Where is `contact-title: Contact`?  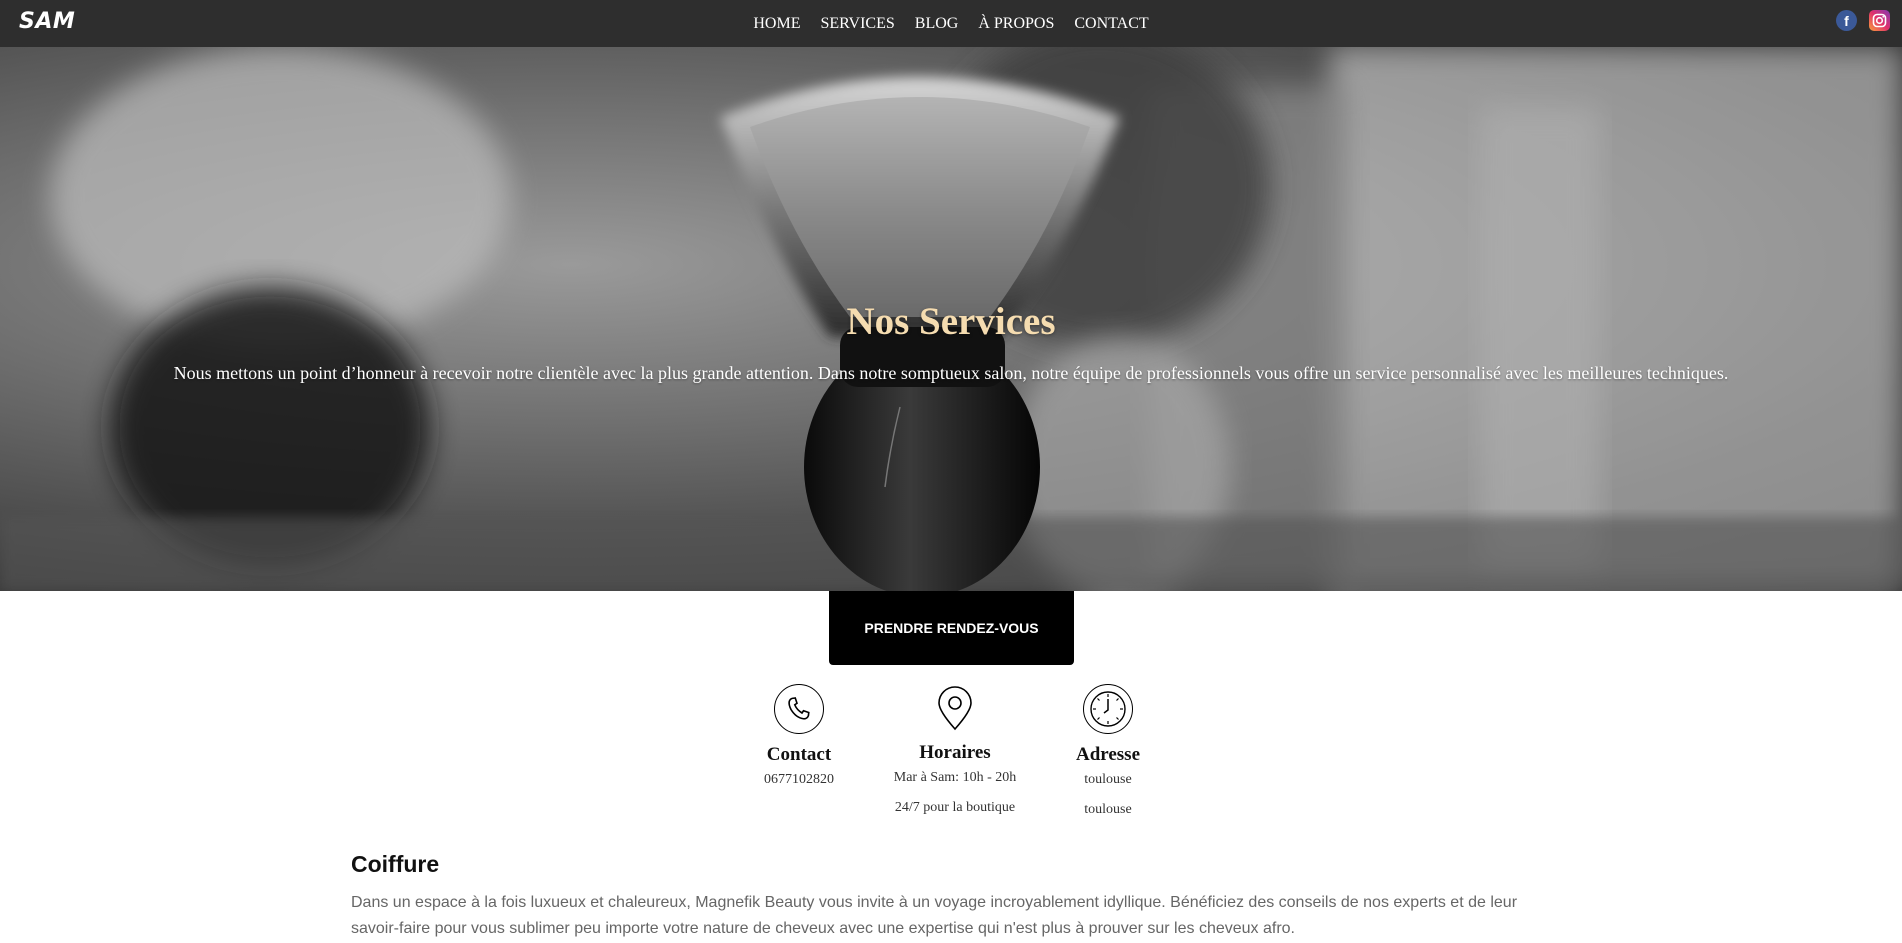 contact-title: Contact is located at coordinates (799, 754).